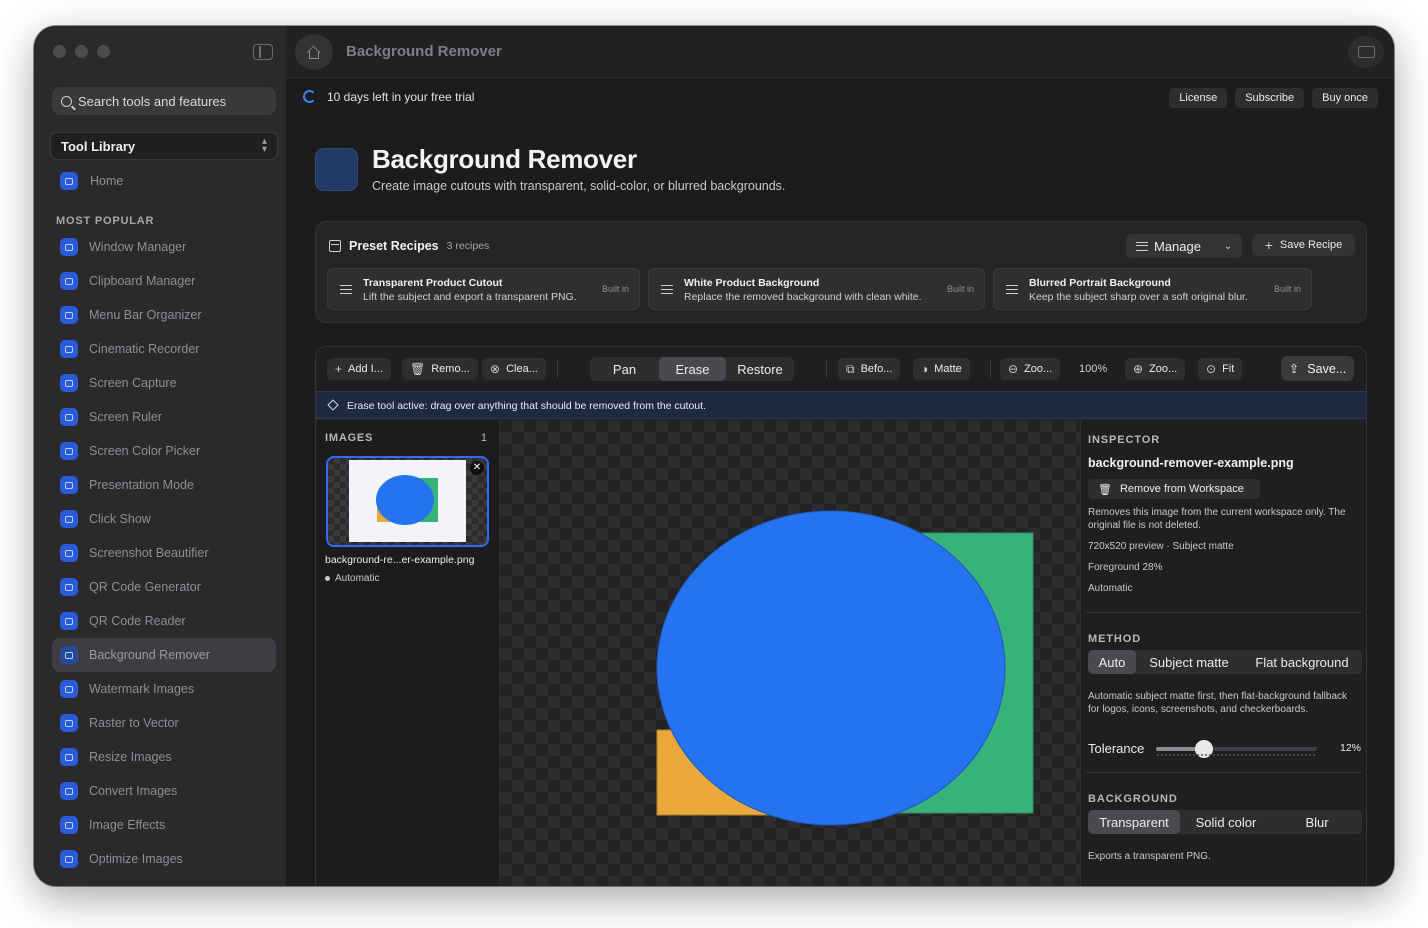  I want to click on method-subject-matte-button: Subject matte, so click(1189, 662).